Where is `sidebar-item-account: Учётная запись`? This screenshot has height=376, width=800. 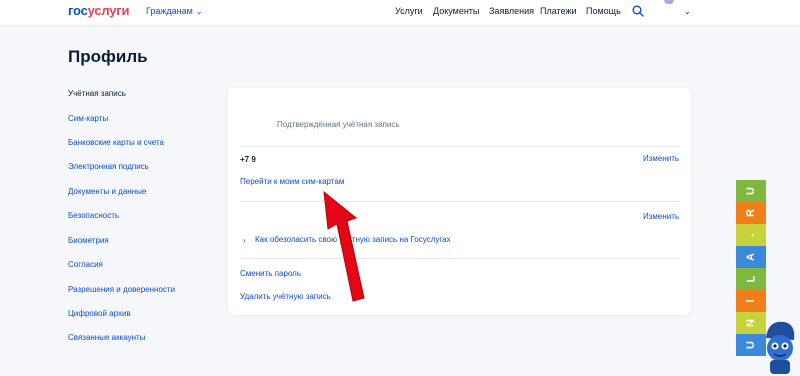
sidebar-item-account: Учётная запись is located at coordinates (97, 93).